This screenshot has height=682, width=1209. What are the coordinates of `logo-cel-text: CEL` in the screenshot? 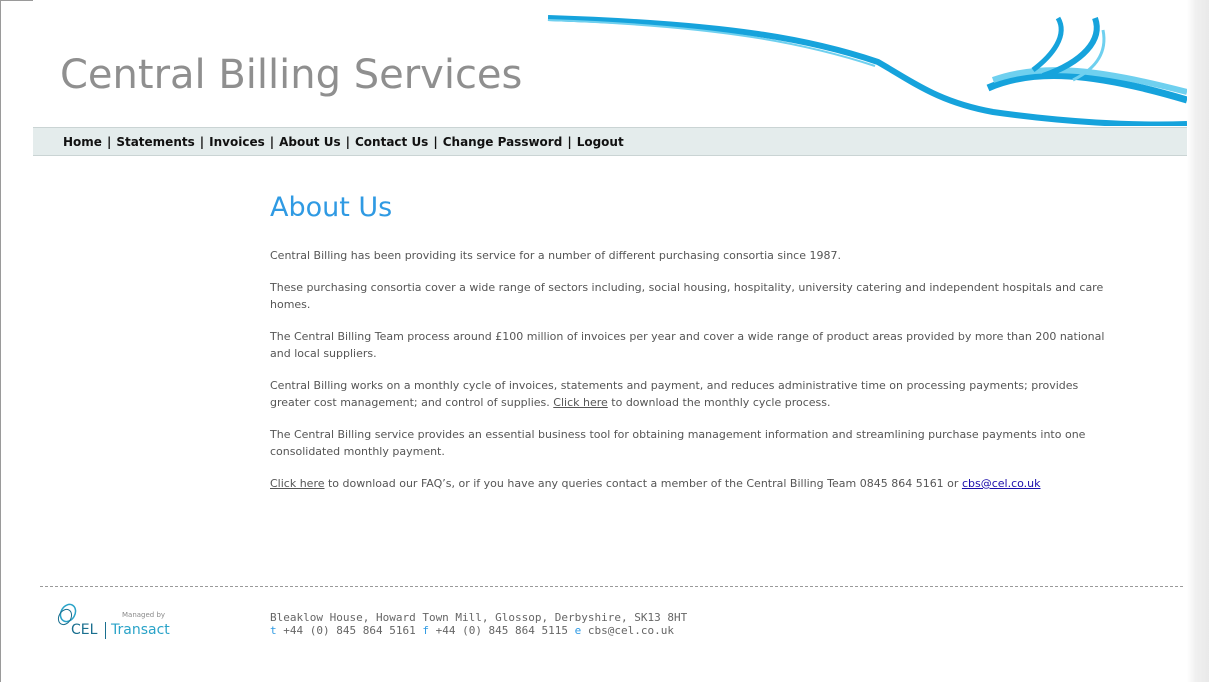 It's located at (84, 630).